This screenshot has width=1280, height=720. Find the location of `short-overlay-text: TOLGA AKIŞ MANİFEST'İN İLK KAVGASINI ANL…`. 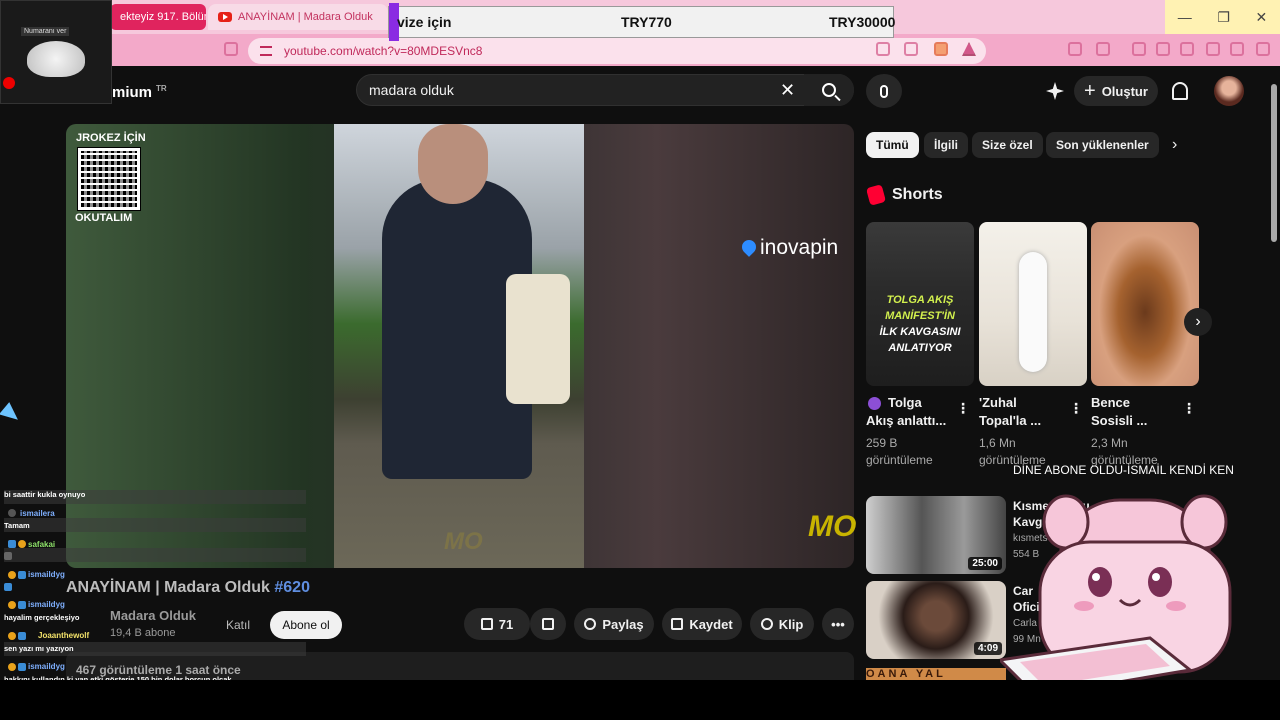

short-overlay-text: TOLGA AKIŞ MANİFEST'İN İLK KAVGASINI ANL… is located at coordinates (920, 324).